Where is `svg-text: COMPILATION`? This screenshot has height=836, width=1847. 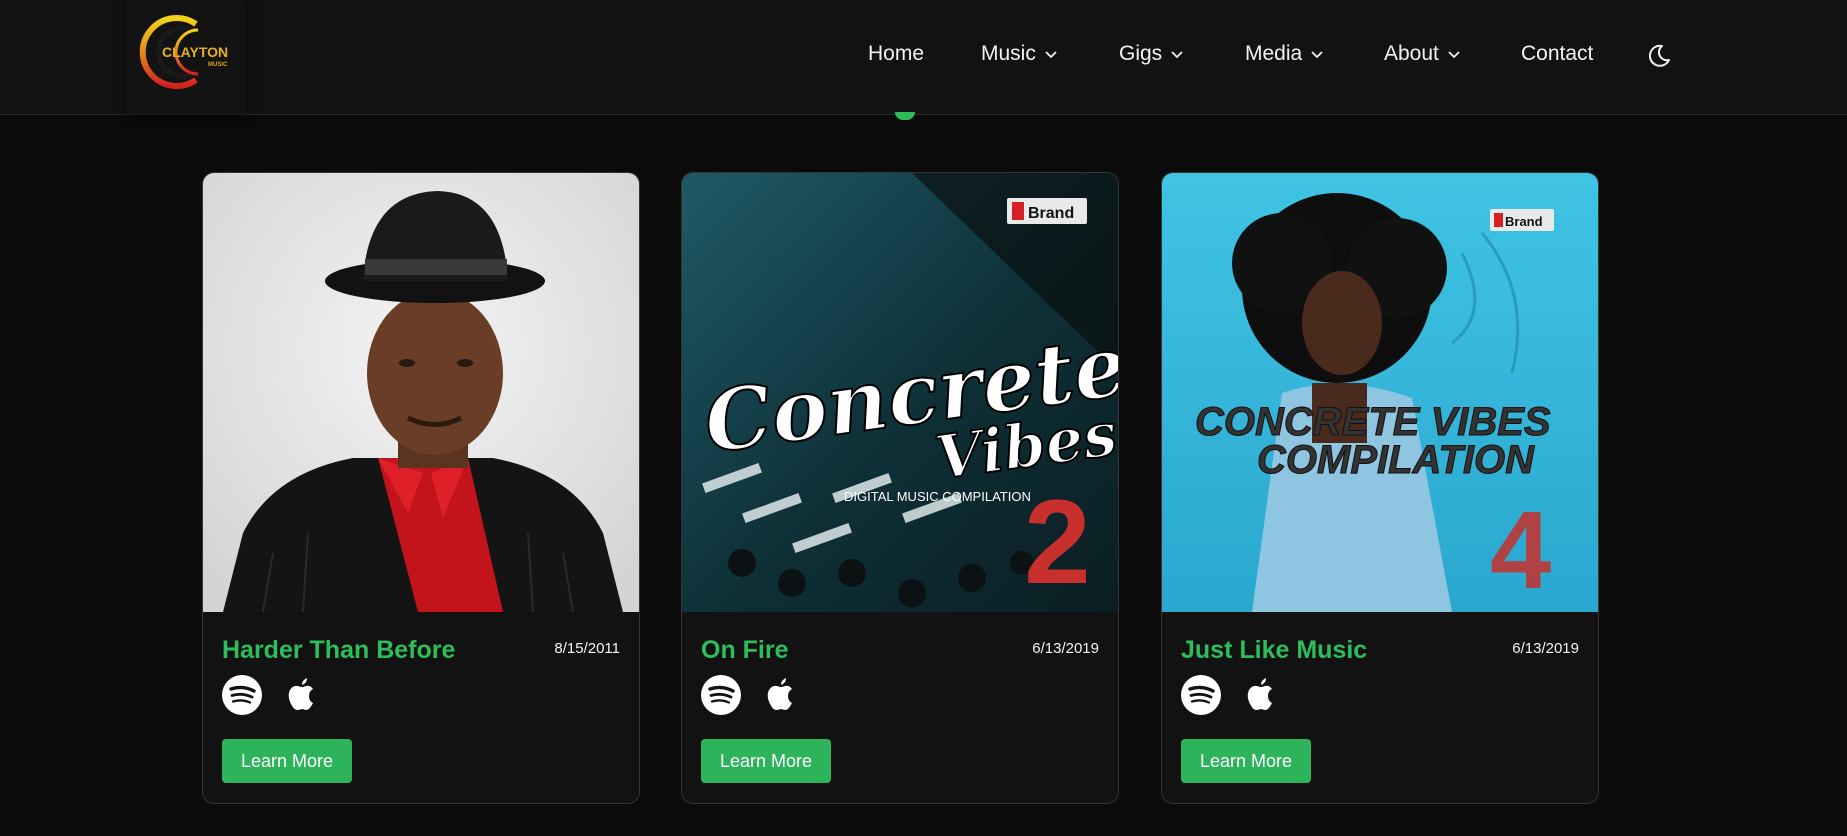 svg-text: COMPILATION is located at coordinates (1396, 460).